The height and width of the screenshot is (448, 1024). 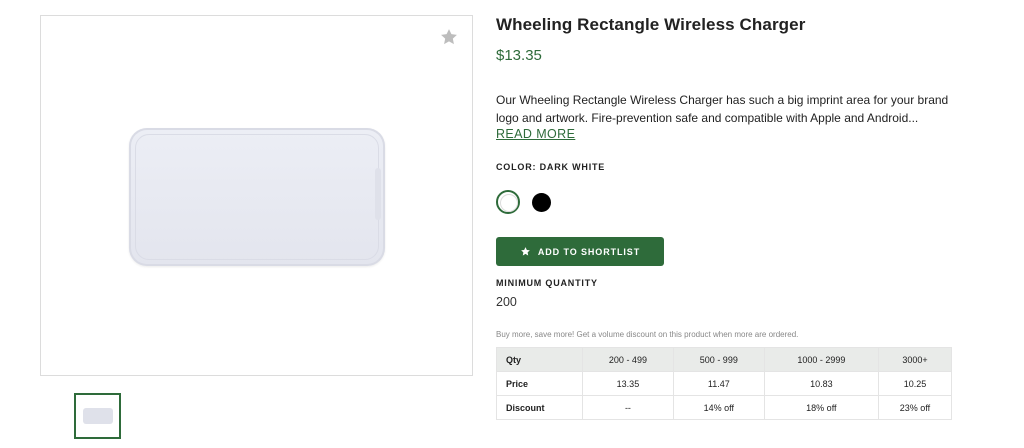 What do you see at coordinates (821, 359) in the screenshot?
I see `table-header-cell: 1000 - 2999` at bounding box center [821, 359].